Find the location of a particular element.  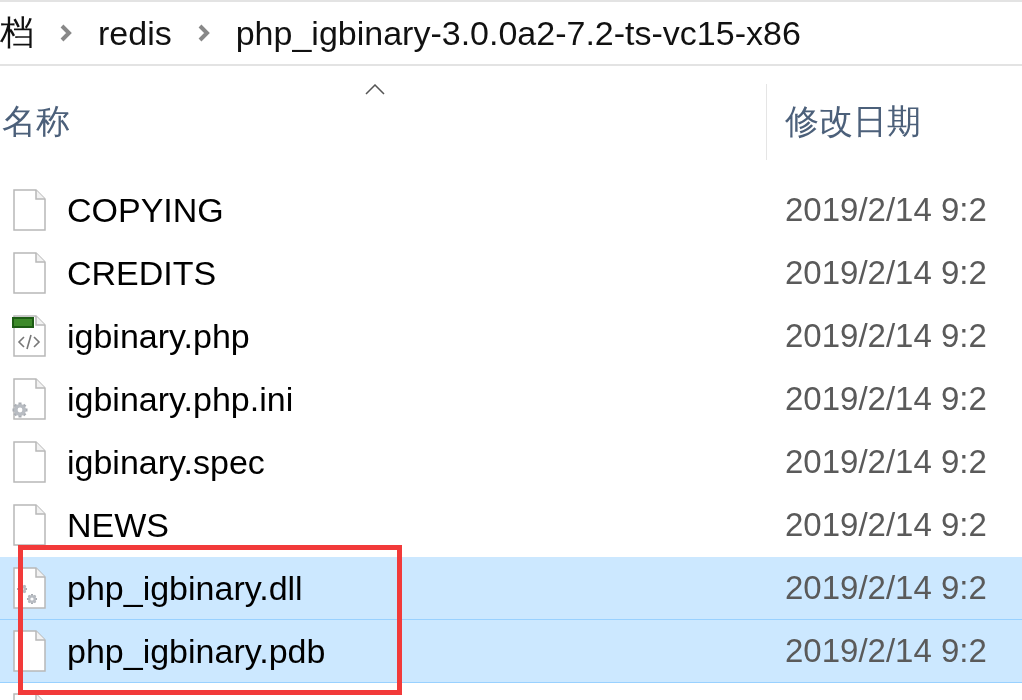

breadcrumb-item: php_igbinary-3.0.0a2-7.2-ts-vc15-x86 is located at coordinates (518, 33).